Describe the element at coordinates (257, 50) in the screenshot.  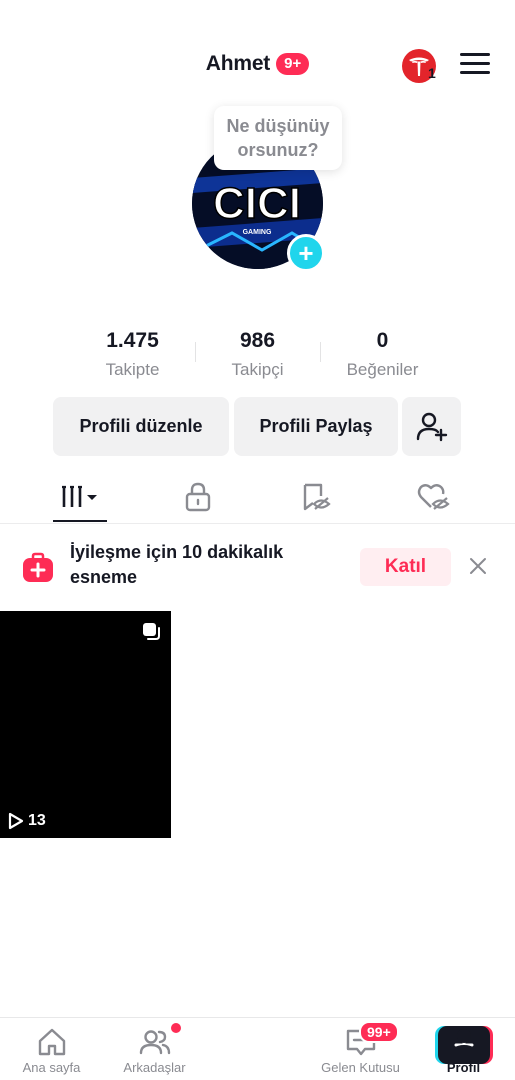
I see `profile-header: Ahmet 9+ 1` at that location.